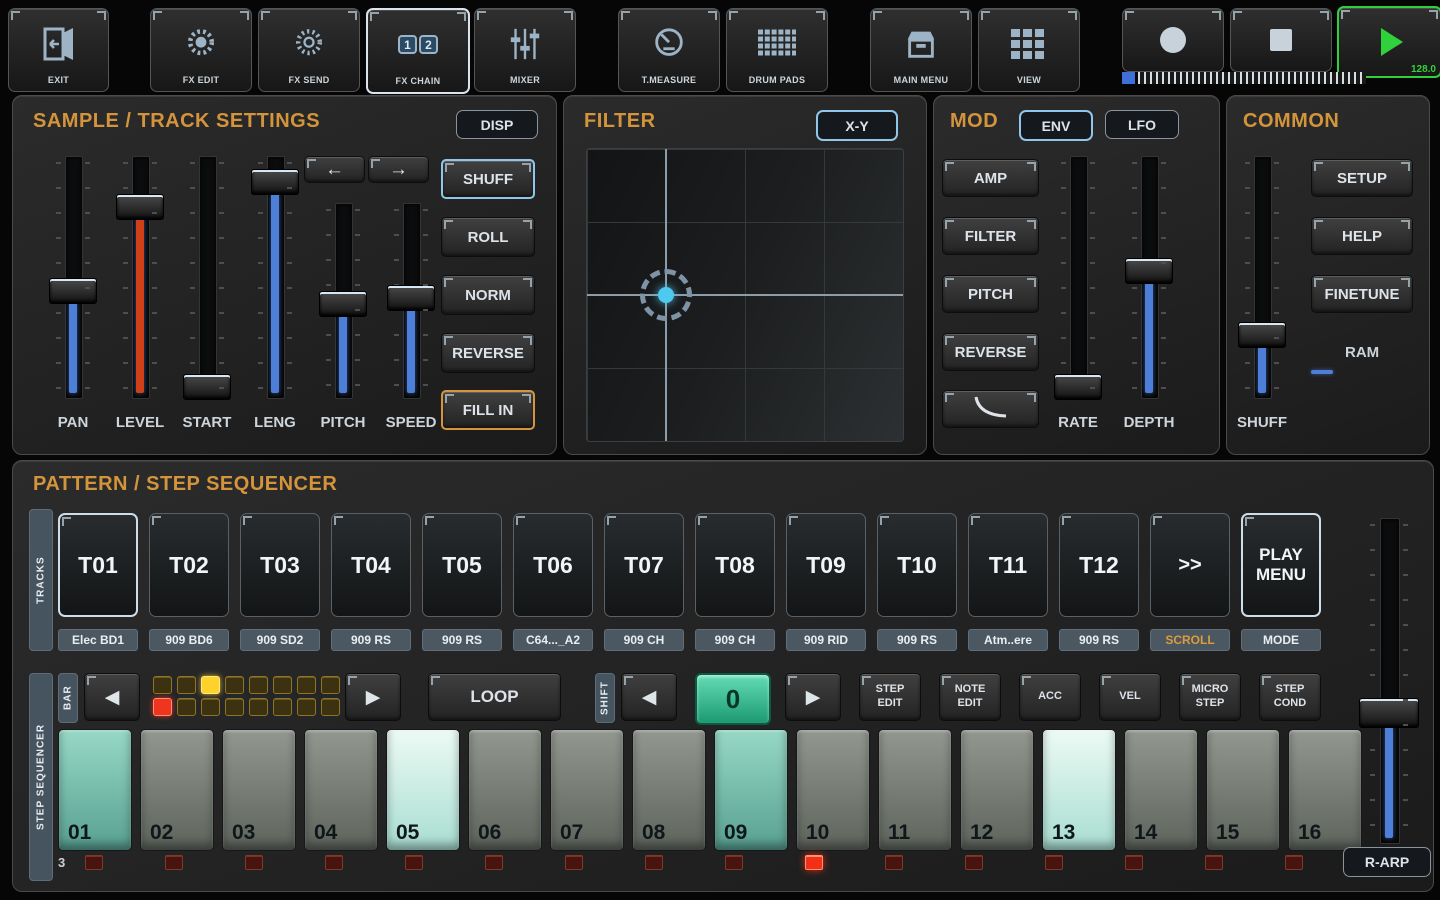 Image resolution: width=1440 pixels, height=900 pixels. I want to click on xy-mode-button: X-Y, so click(857, 125).